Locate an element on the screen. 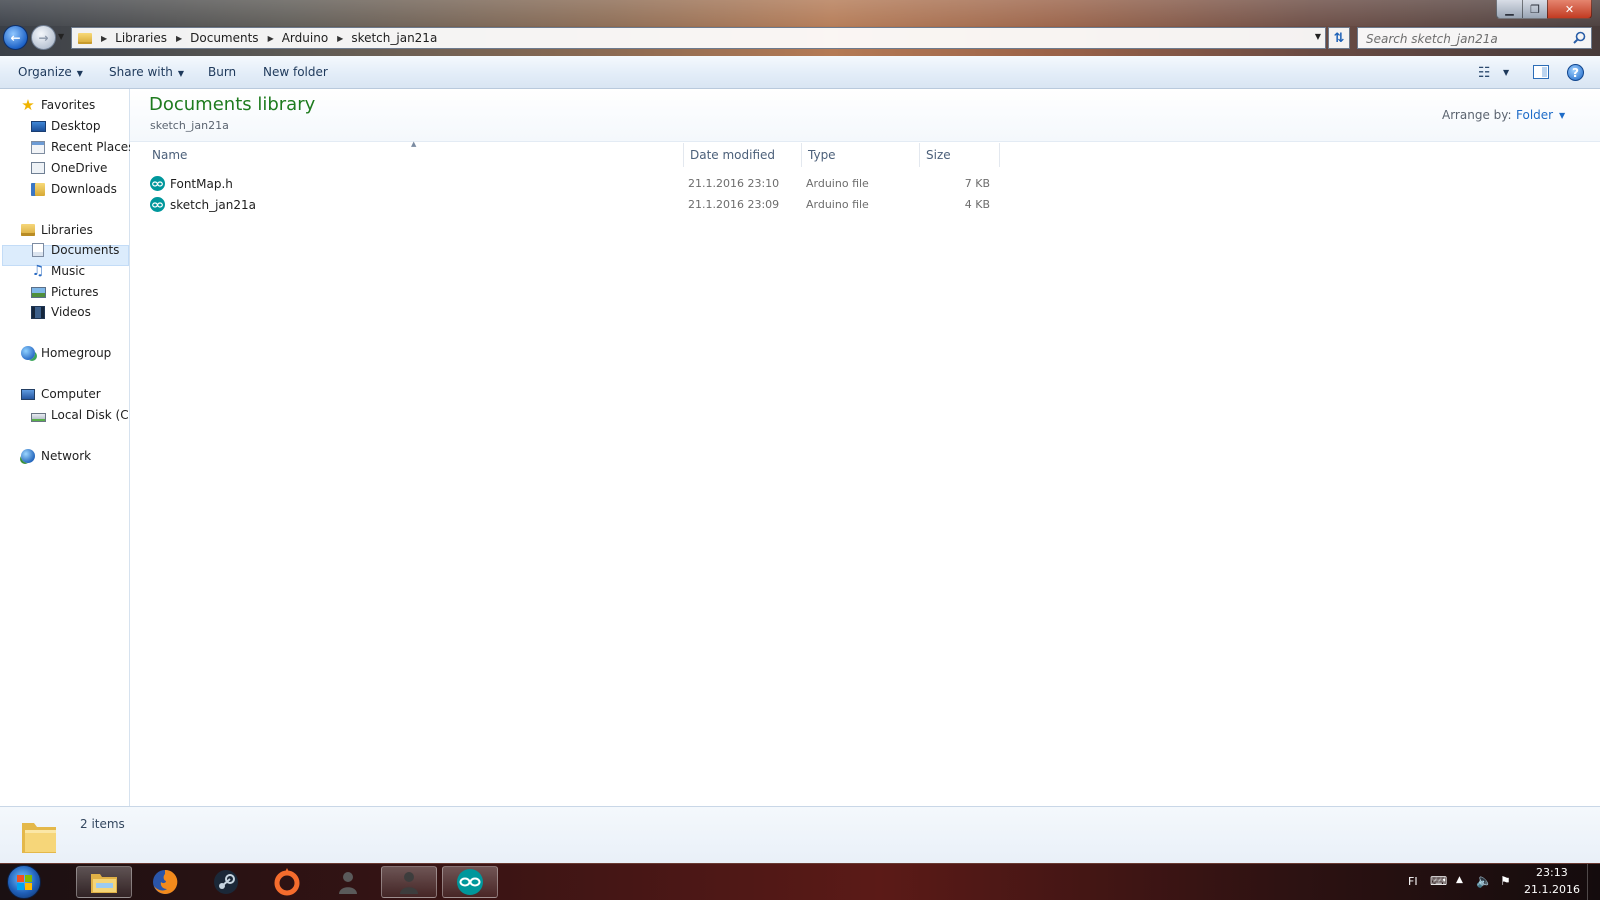 The image size is (1600, 900). nav-item-videos: Videos is located at coordinates (60, 312).